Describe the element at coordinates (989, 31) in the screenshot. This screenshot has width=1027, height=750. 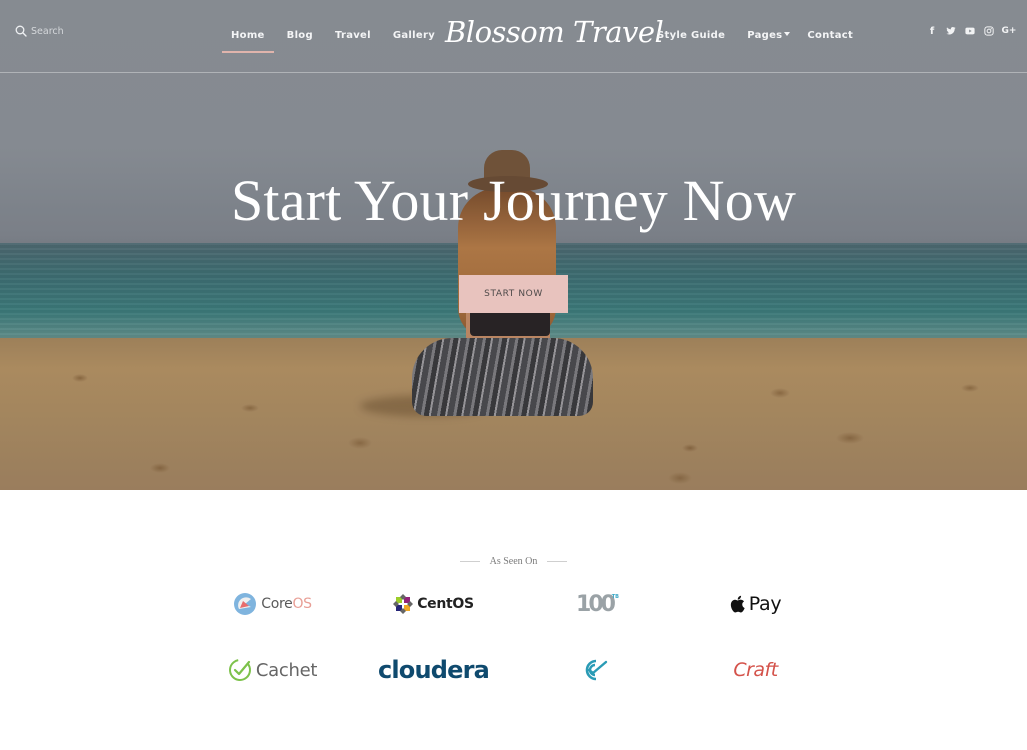
I see `instagram-icon` at that location.